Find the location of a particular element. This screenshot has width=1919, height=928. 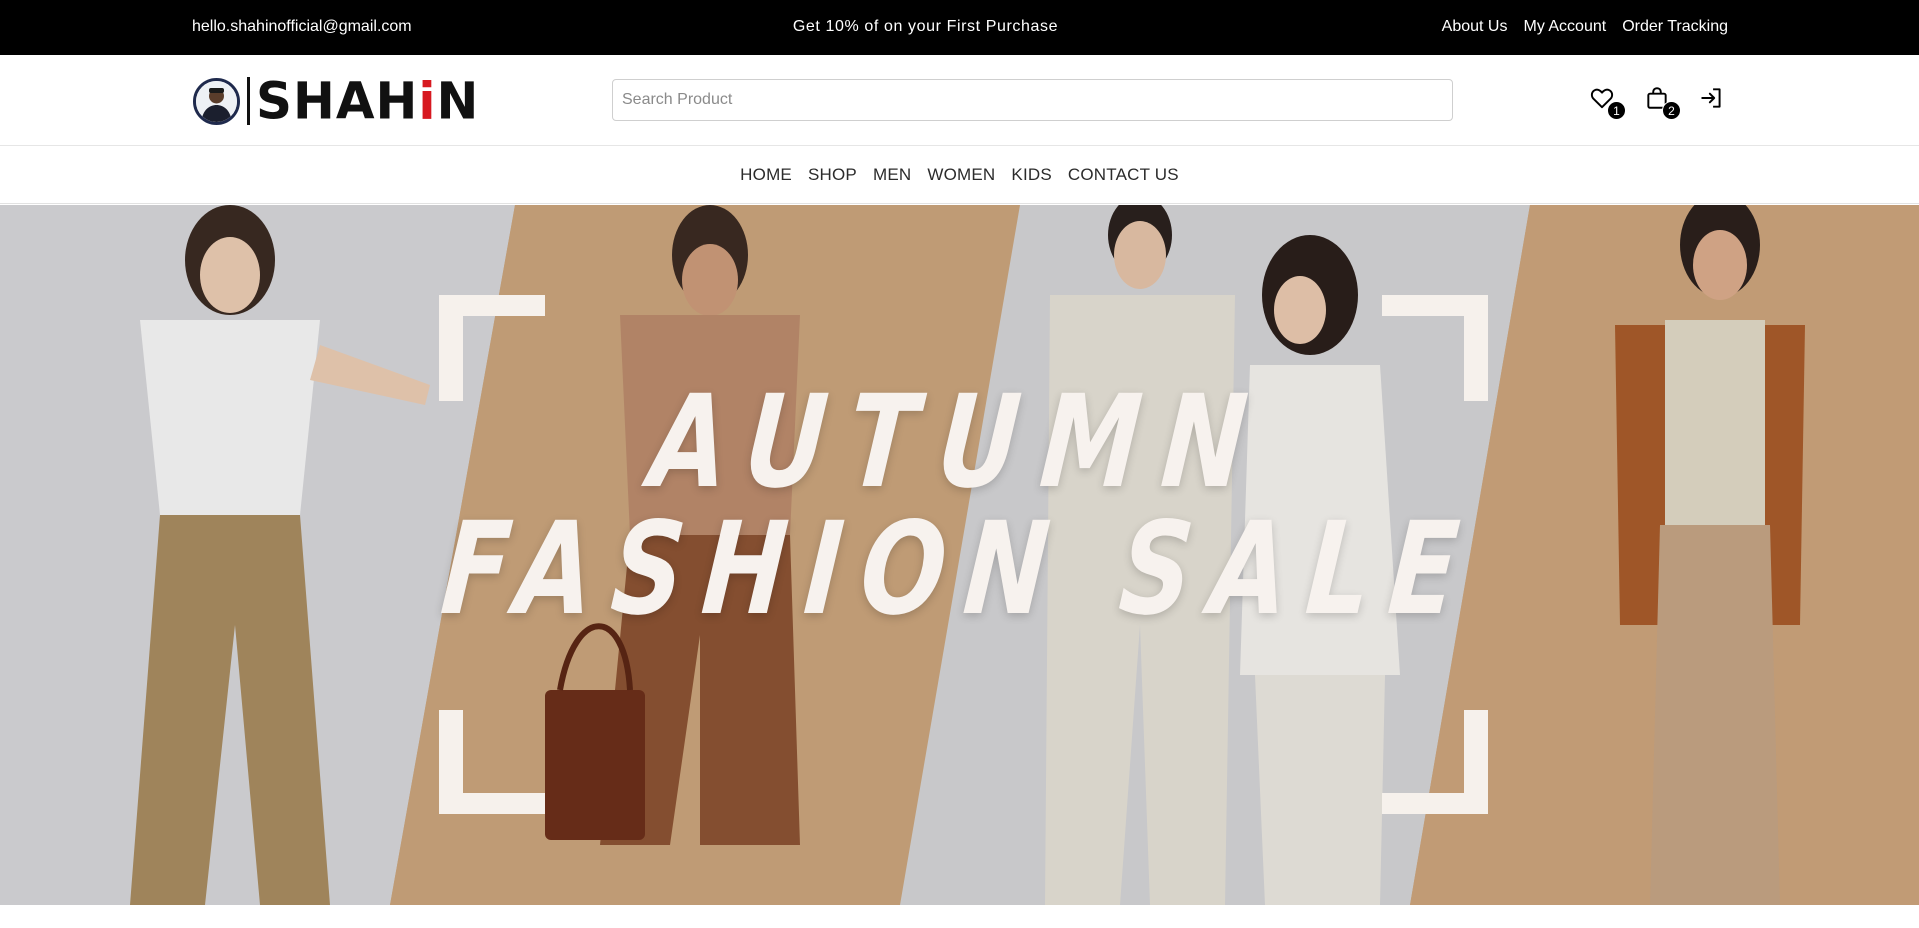

order-tracking-link: Order Tracking is located at coordinates (1675, 27).